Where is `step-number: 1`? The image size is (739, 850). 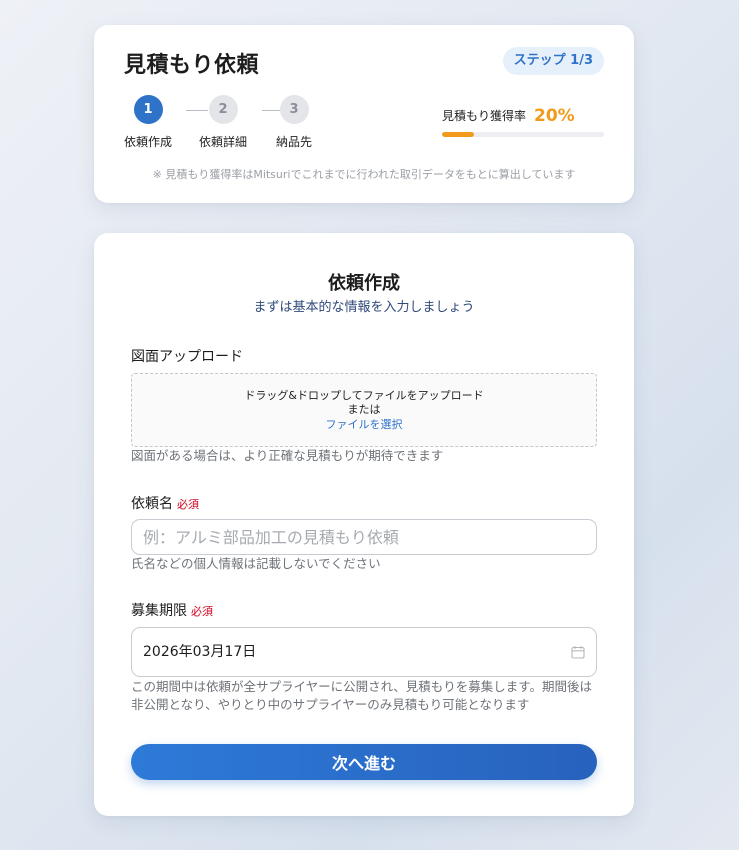
step-number: 1 is located at coordinates (148, 109).